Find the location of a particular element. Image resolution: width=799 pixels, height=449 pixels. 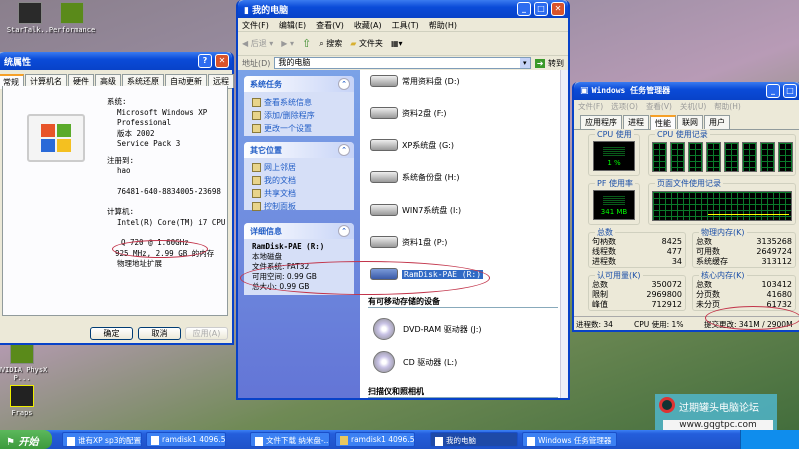

menu-favorites: 收藏(A) is located at coordinates (368, 25).